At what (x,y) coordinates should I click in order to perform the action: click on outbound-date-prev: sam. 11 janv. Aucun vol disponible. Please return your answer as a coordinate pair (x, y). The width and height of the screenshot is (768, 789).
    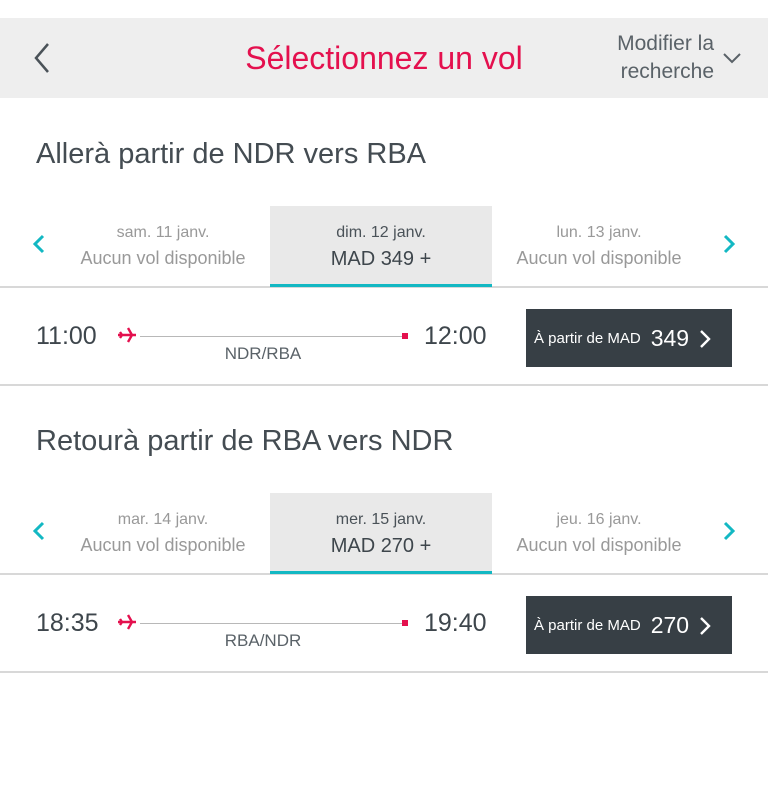
    Looking at the image, I should click on (163, 246).